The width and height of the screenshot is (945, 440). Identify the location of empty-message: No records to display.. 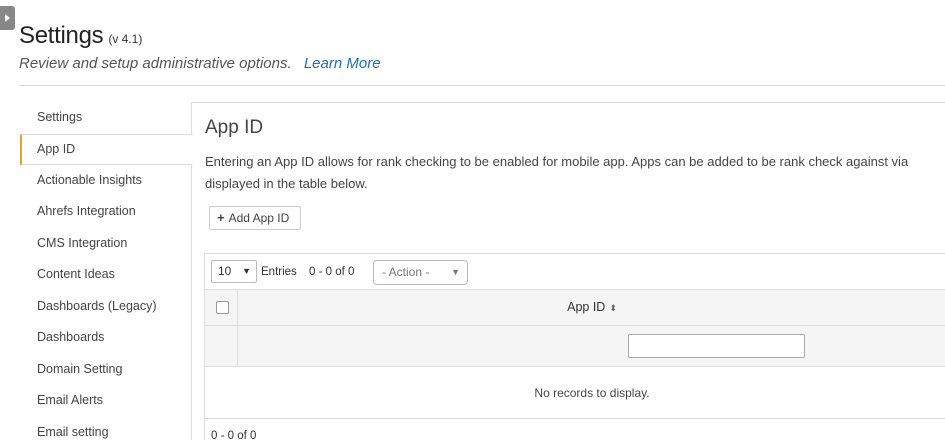
(575, 393).